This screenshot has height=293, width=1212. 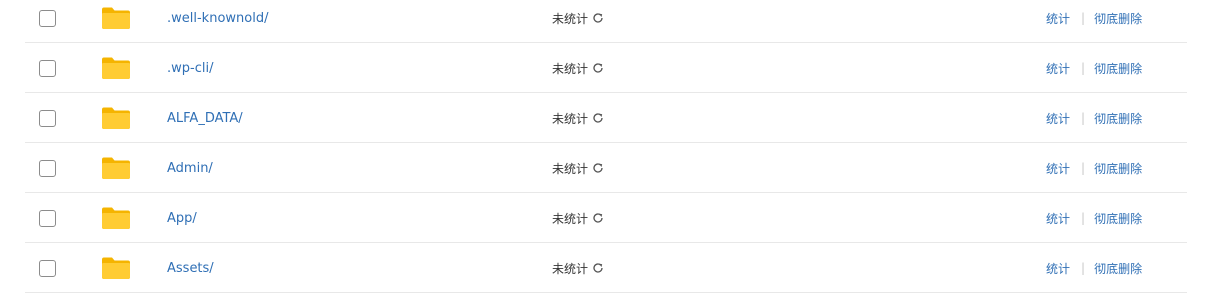 What do you see at coordinates (190, 68) in the screenshot?
I see `folder-name-link: .wp-cli/` at bounding box center [190, 68].